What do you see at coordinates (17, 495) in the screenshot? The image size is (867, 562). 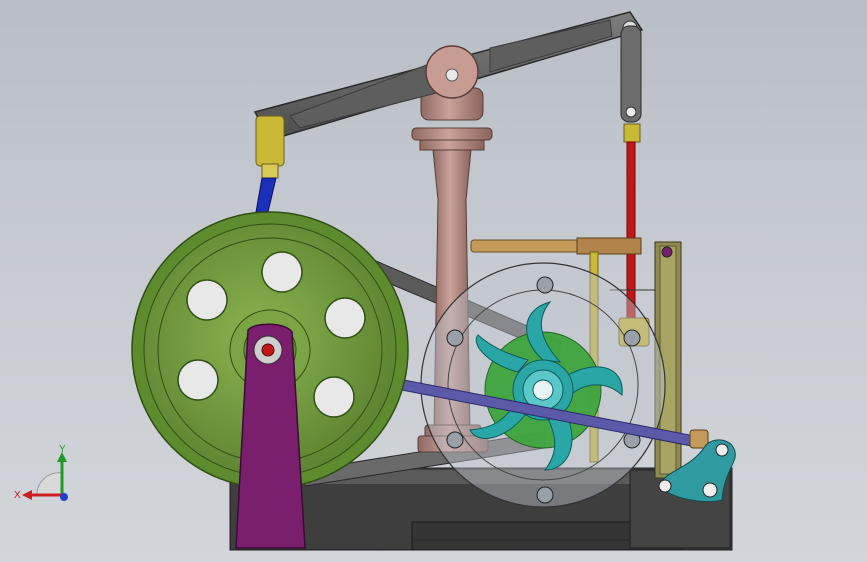 I see `x-axis-label: X` at bounding box center [17, 495].